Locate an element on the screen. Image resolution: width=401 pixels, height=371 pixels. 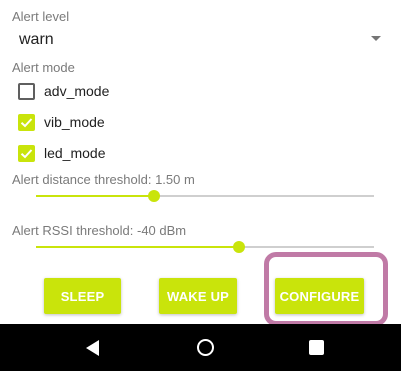
checkbox-label: adv_mode is located at coordinates (77, 91).